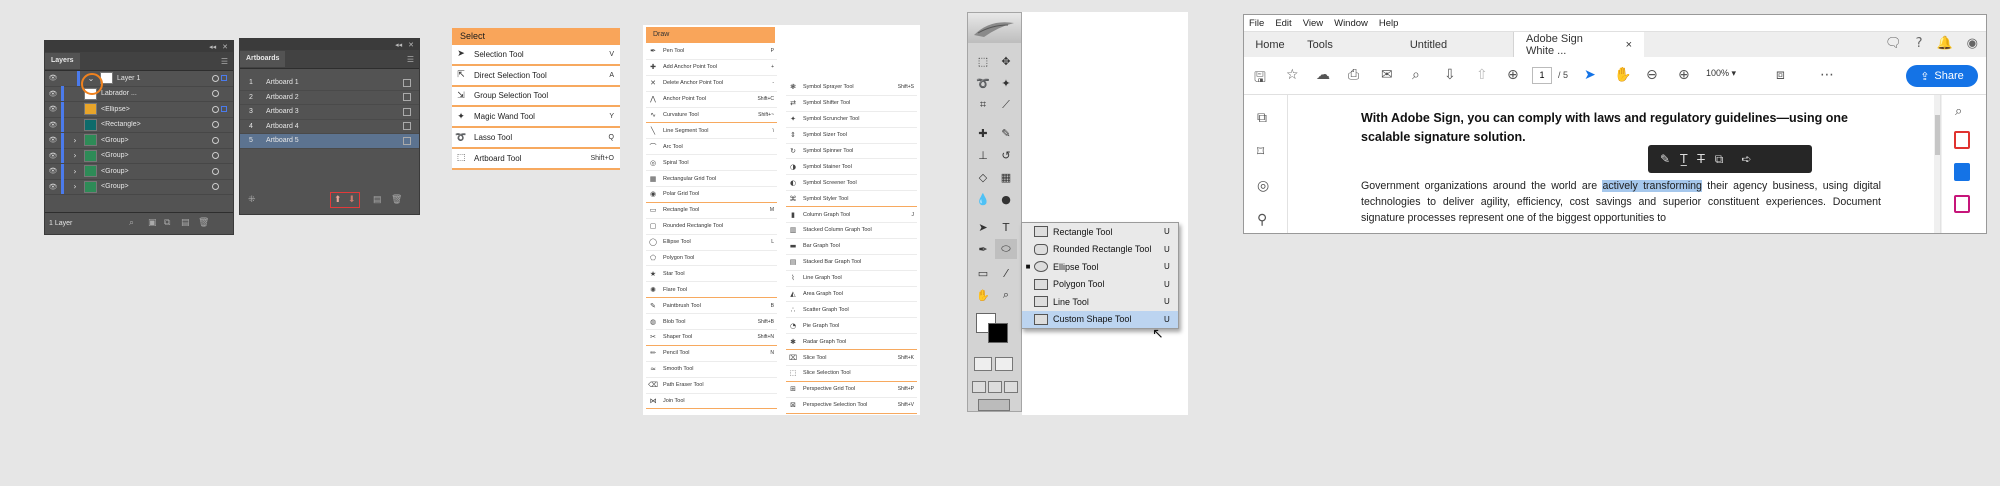 Image resolution: width=2000 pixels, height=486 pixels. Describe the element at coordinates (983, 177) in the screenshot. I see `eraser-icon: ◇` at that location.